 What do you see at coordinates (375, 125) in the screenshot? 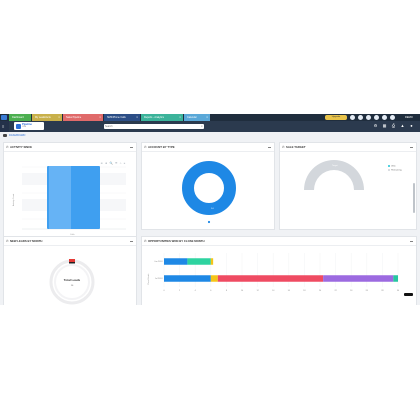
I see `settings-icon: ⚙` at bounding box center [375, 125].